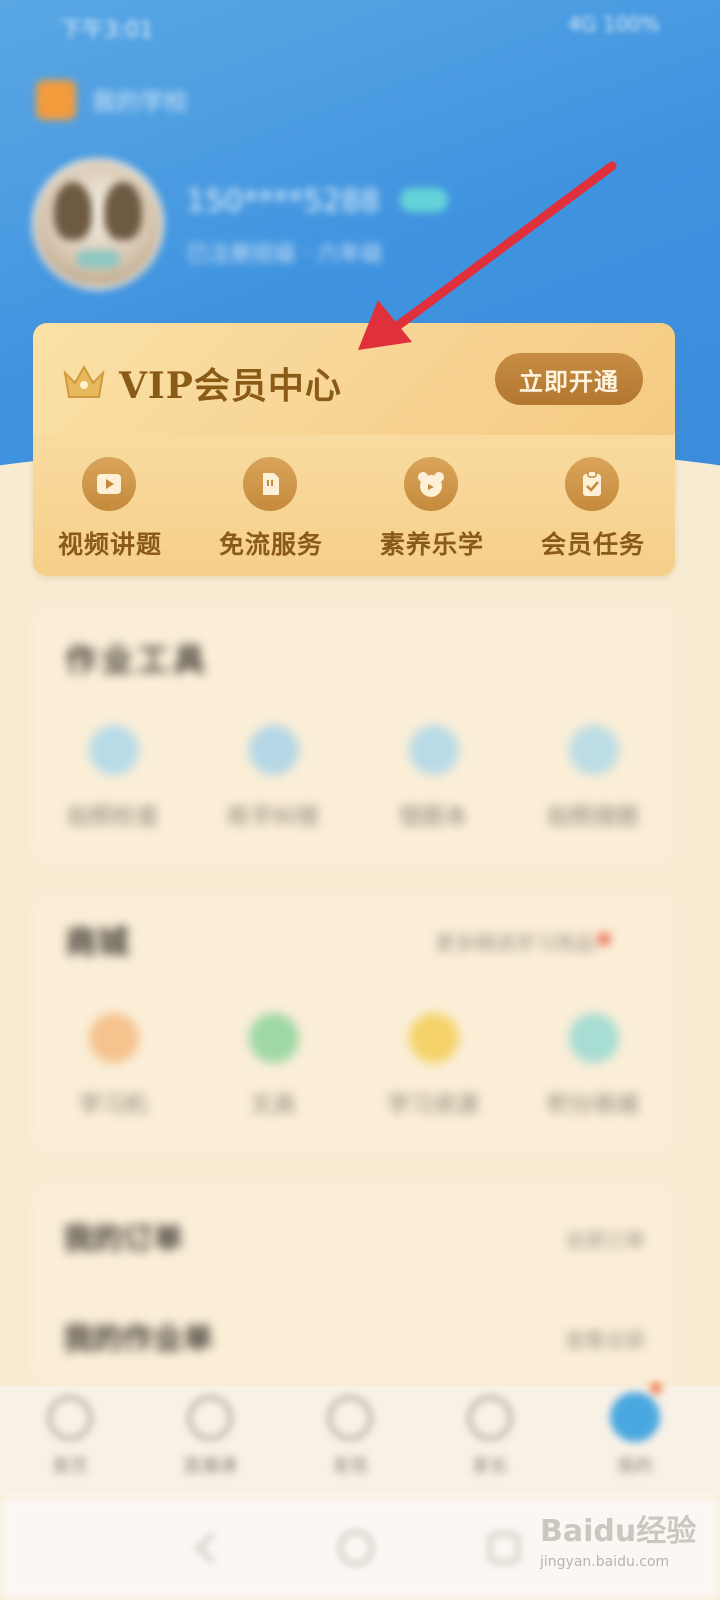 The width and height of the screenshot is (720, 1600). I want to click on vip-item-video: 视频讲题, so click(110, 512).